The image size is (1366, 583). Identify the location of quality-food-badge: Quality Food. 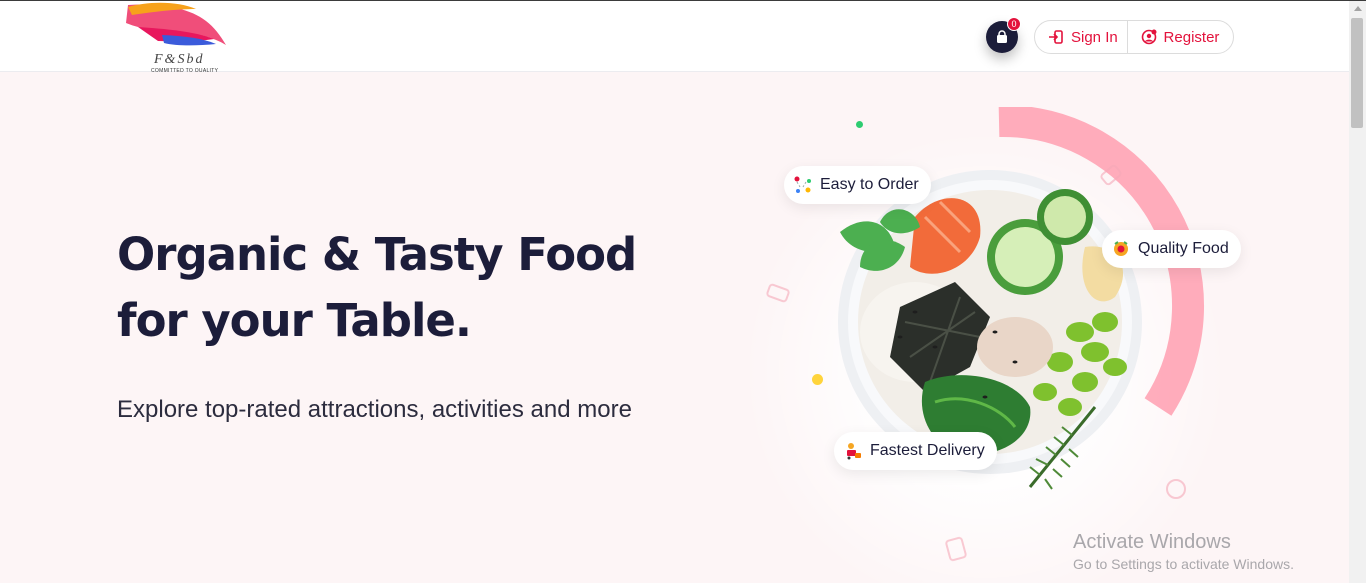
(1171, 249).